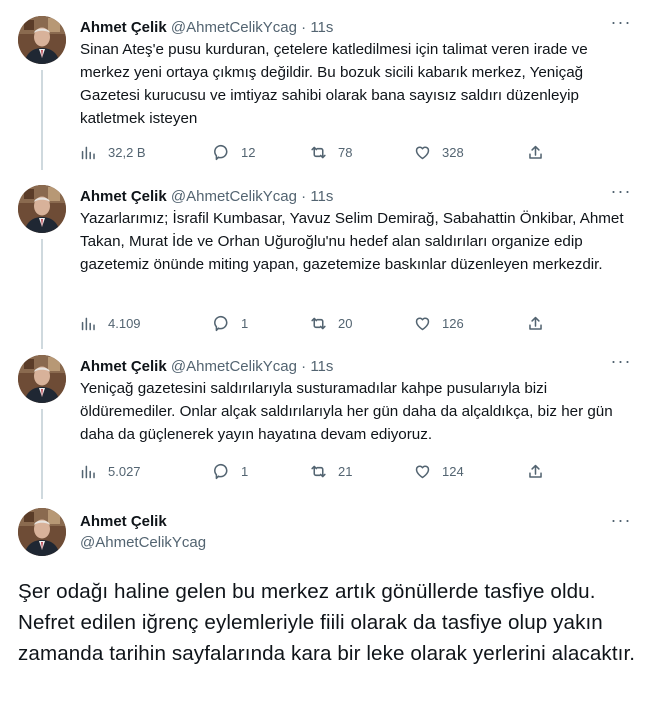 Image resolution: width=650 pixels, height=706 pixels. What do you see at coordinates (124, 323) in the screenshot?
I see `views-count: 4.109` at bounding box center [124, 323].